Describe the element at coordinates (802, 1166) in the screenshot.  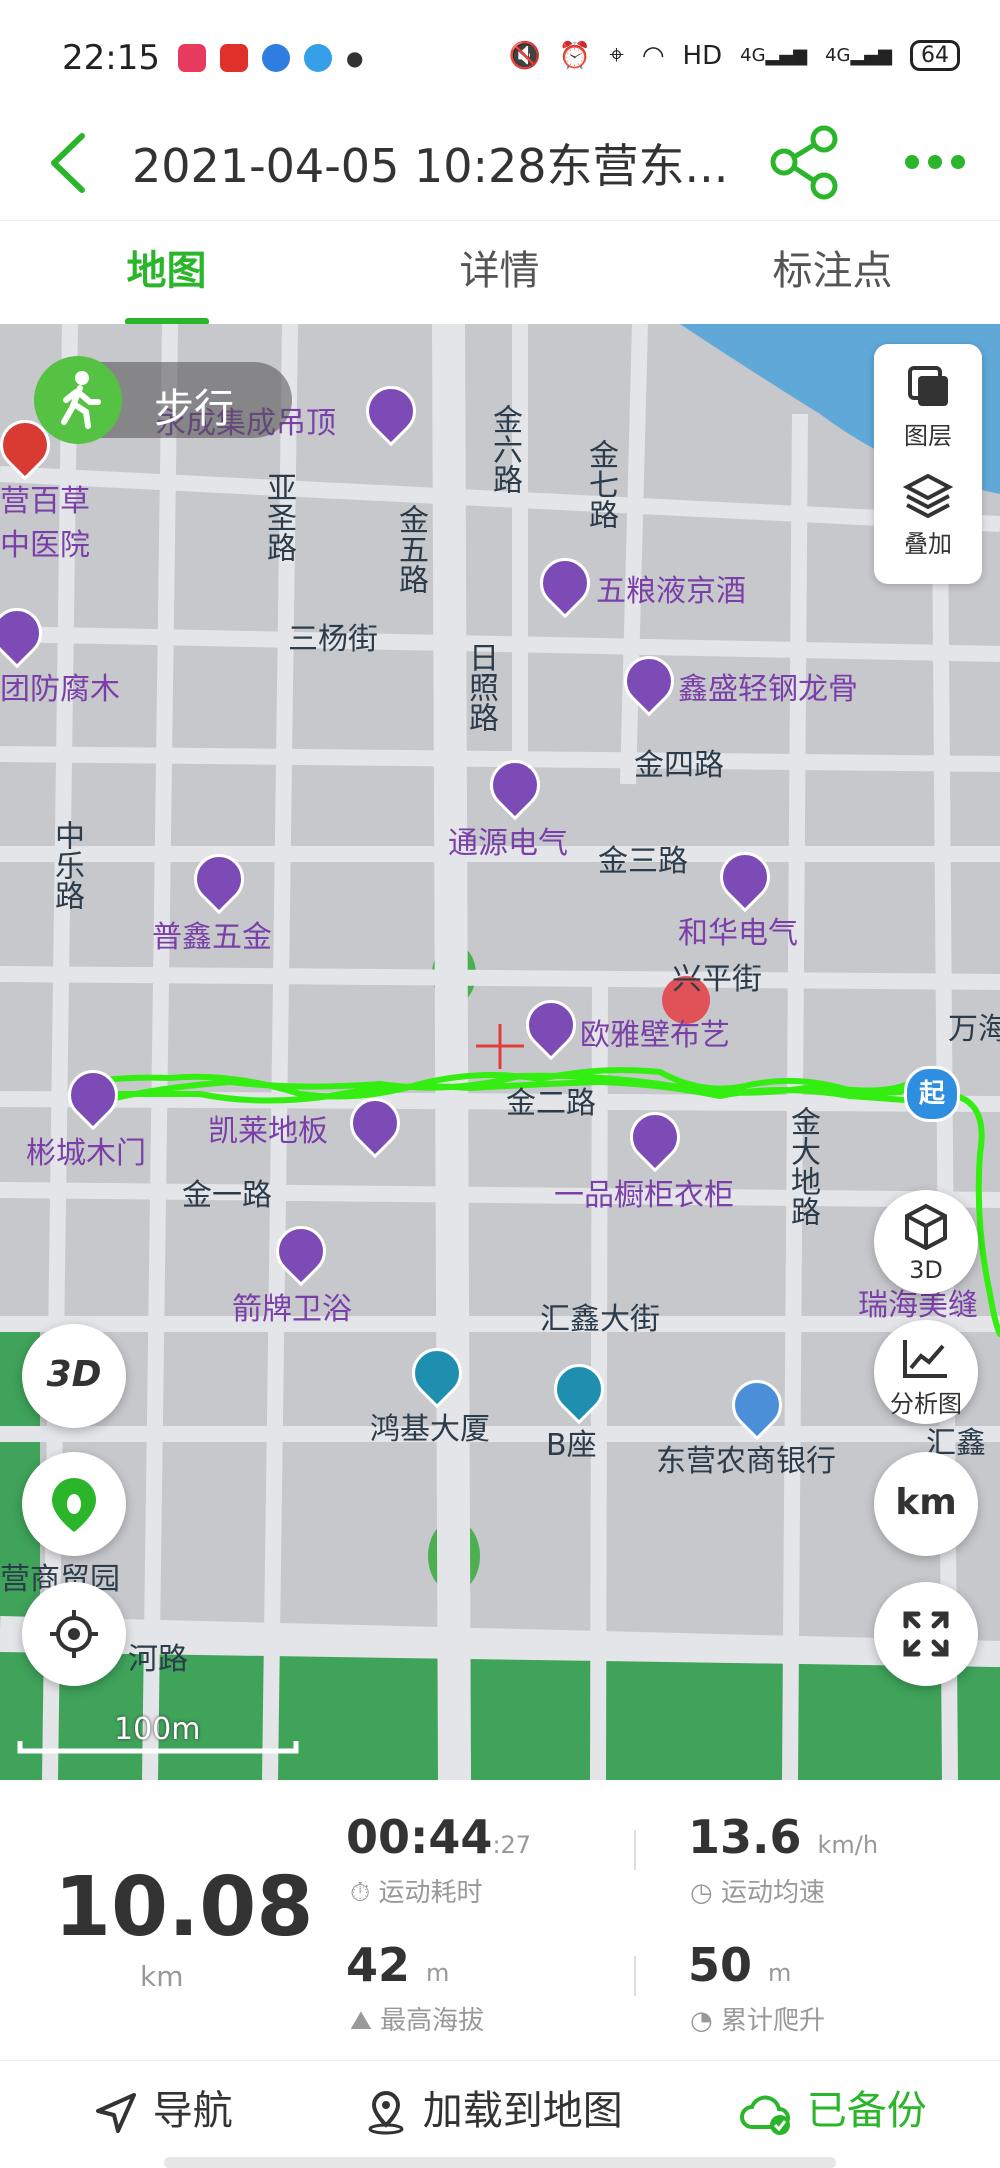
I see `street-label: 金大地路` at that location.